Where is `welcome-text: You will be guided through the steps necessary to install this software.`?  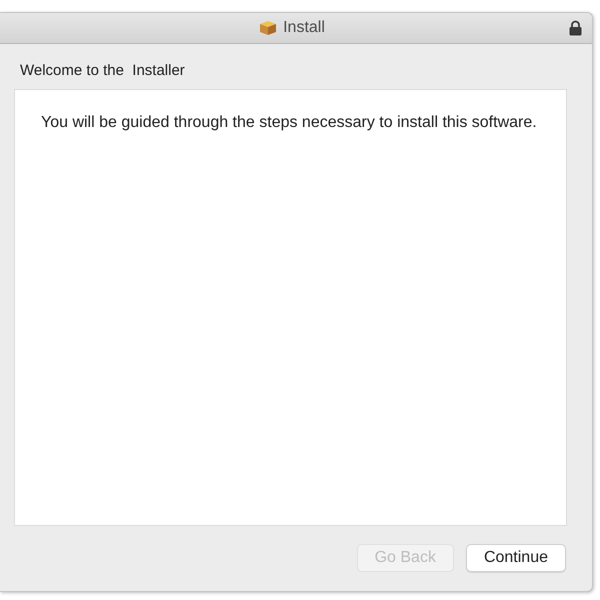 welcome-text: You will be guided through the steps necessary to install this software. is located at coordinates (289, 123).